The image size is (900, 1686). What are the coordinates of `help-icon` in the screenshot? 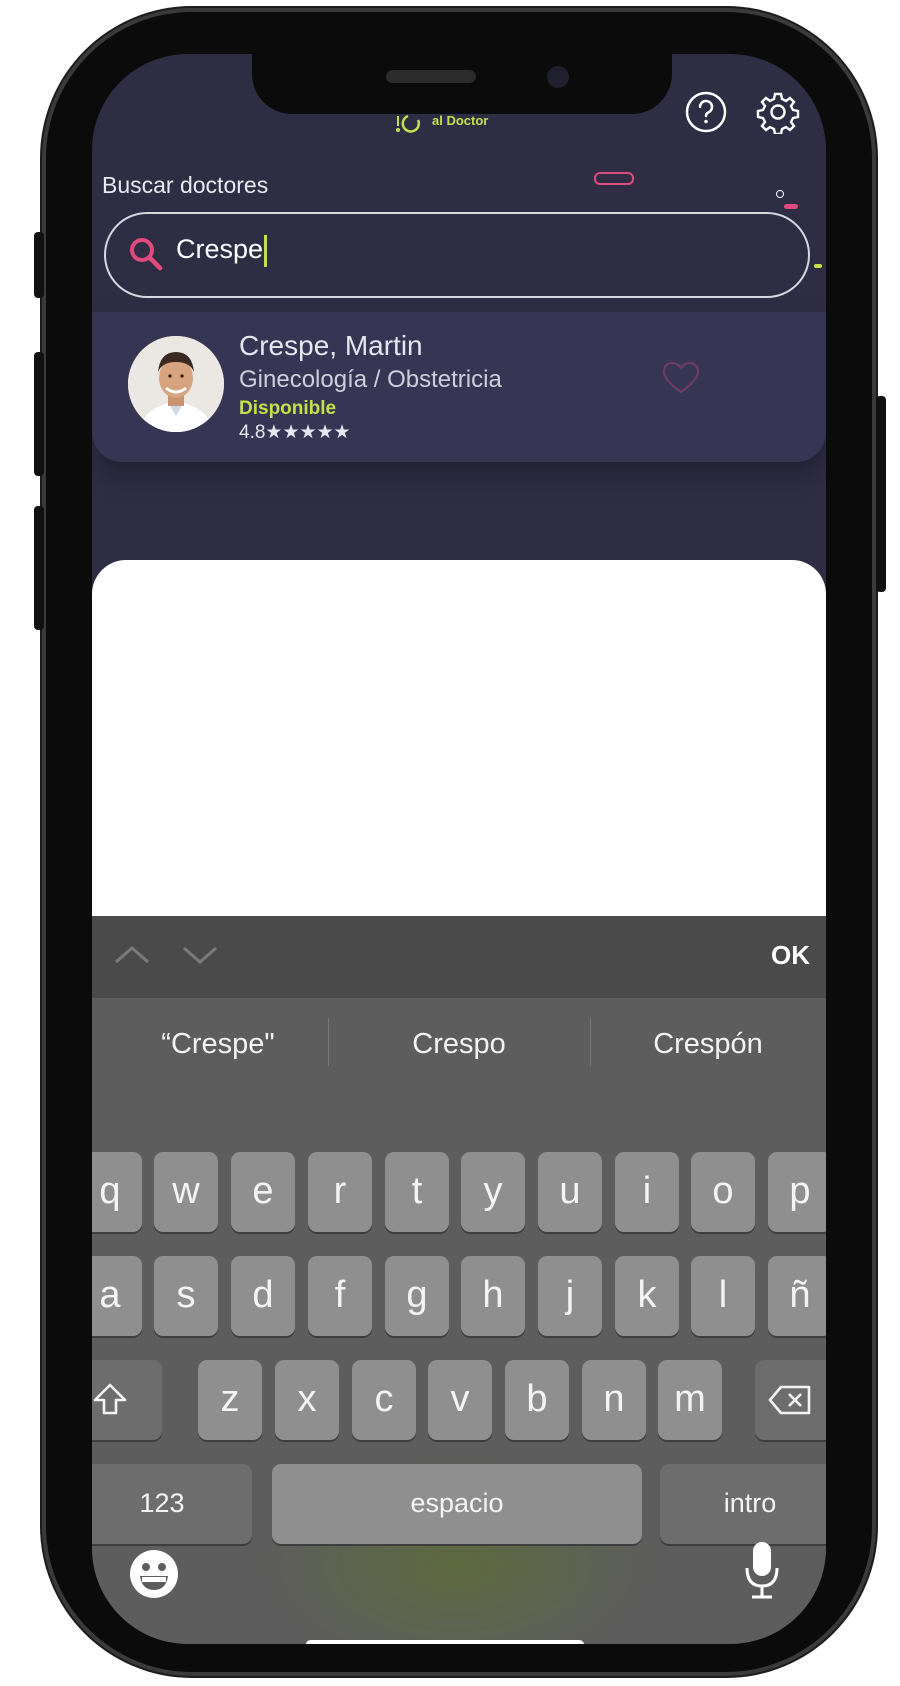 It's located at (706, 112).